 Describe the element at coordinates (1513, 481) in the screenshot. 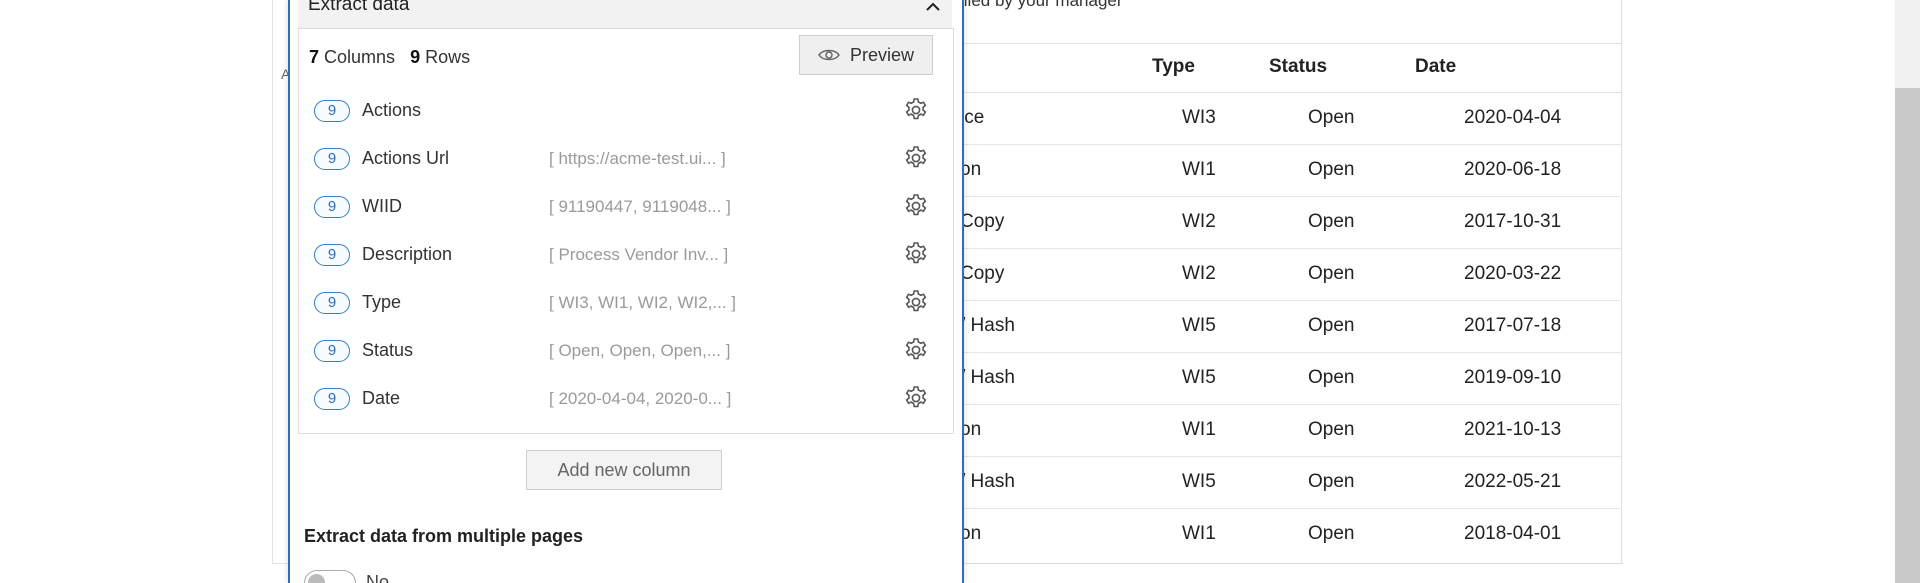

I see `cell-date: 2022-05-21` at that location.